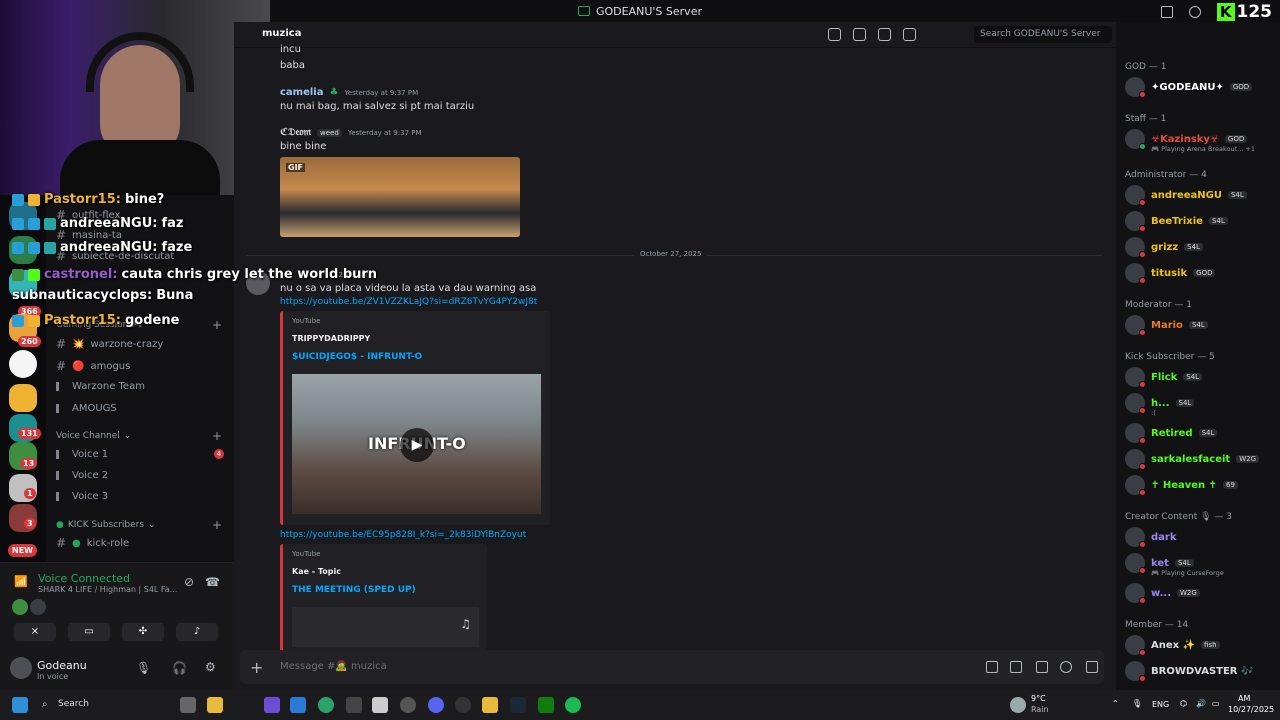  Describe the element at coordinates (518, 705) in the screenshot. I see `steam-icon` at that location.